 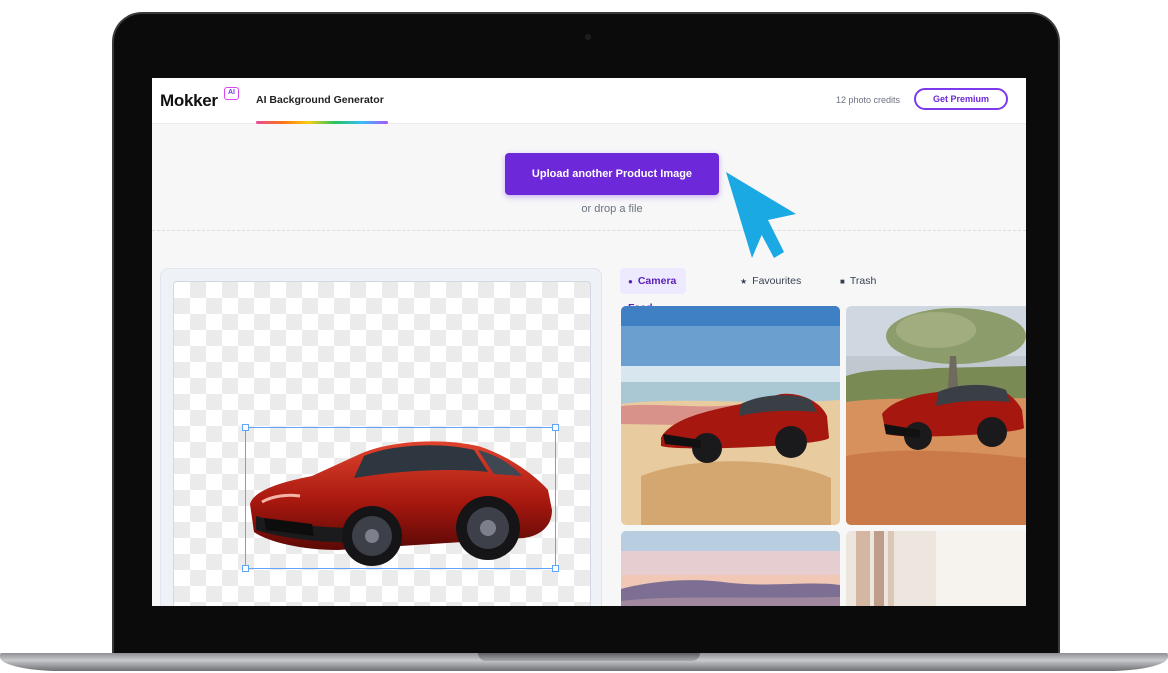 What do you see at coordinates (961, 99) in the screenshot?
I see `get-premium-button: Get Premium` at bounding box center [961, 99].